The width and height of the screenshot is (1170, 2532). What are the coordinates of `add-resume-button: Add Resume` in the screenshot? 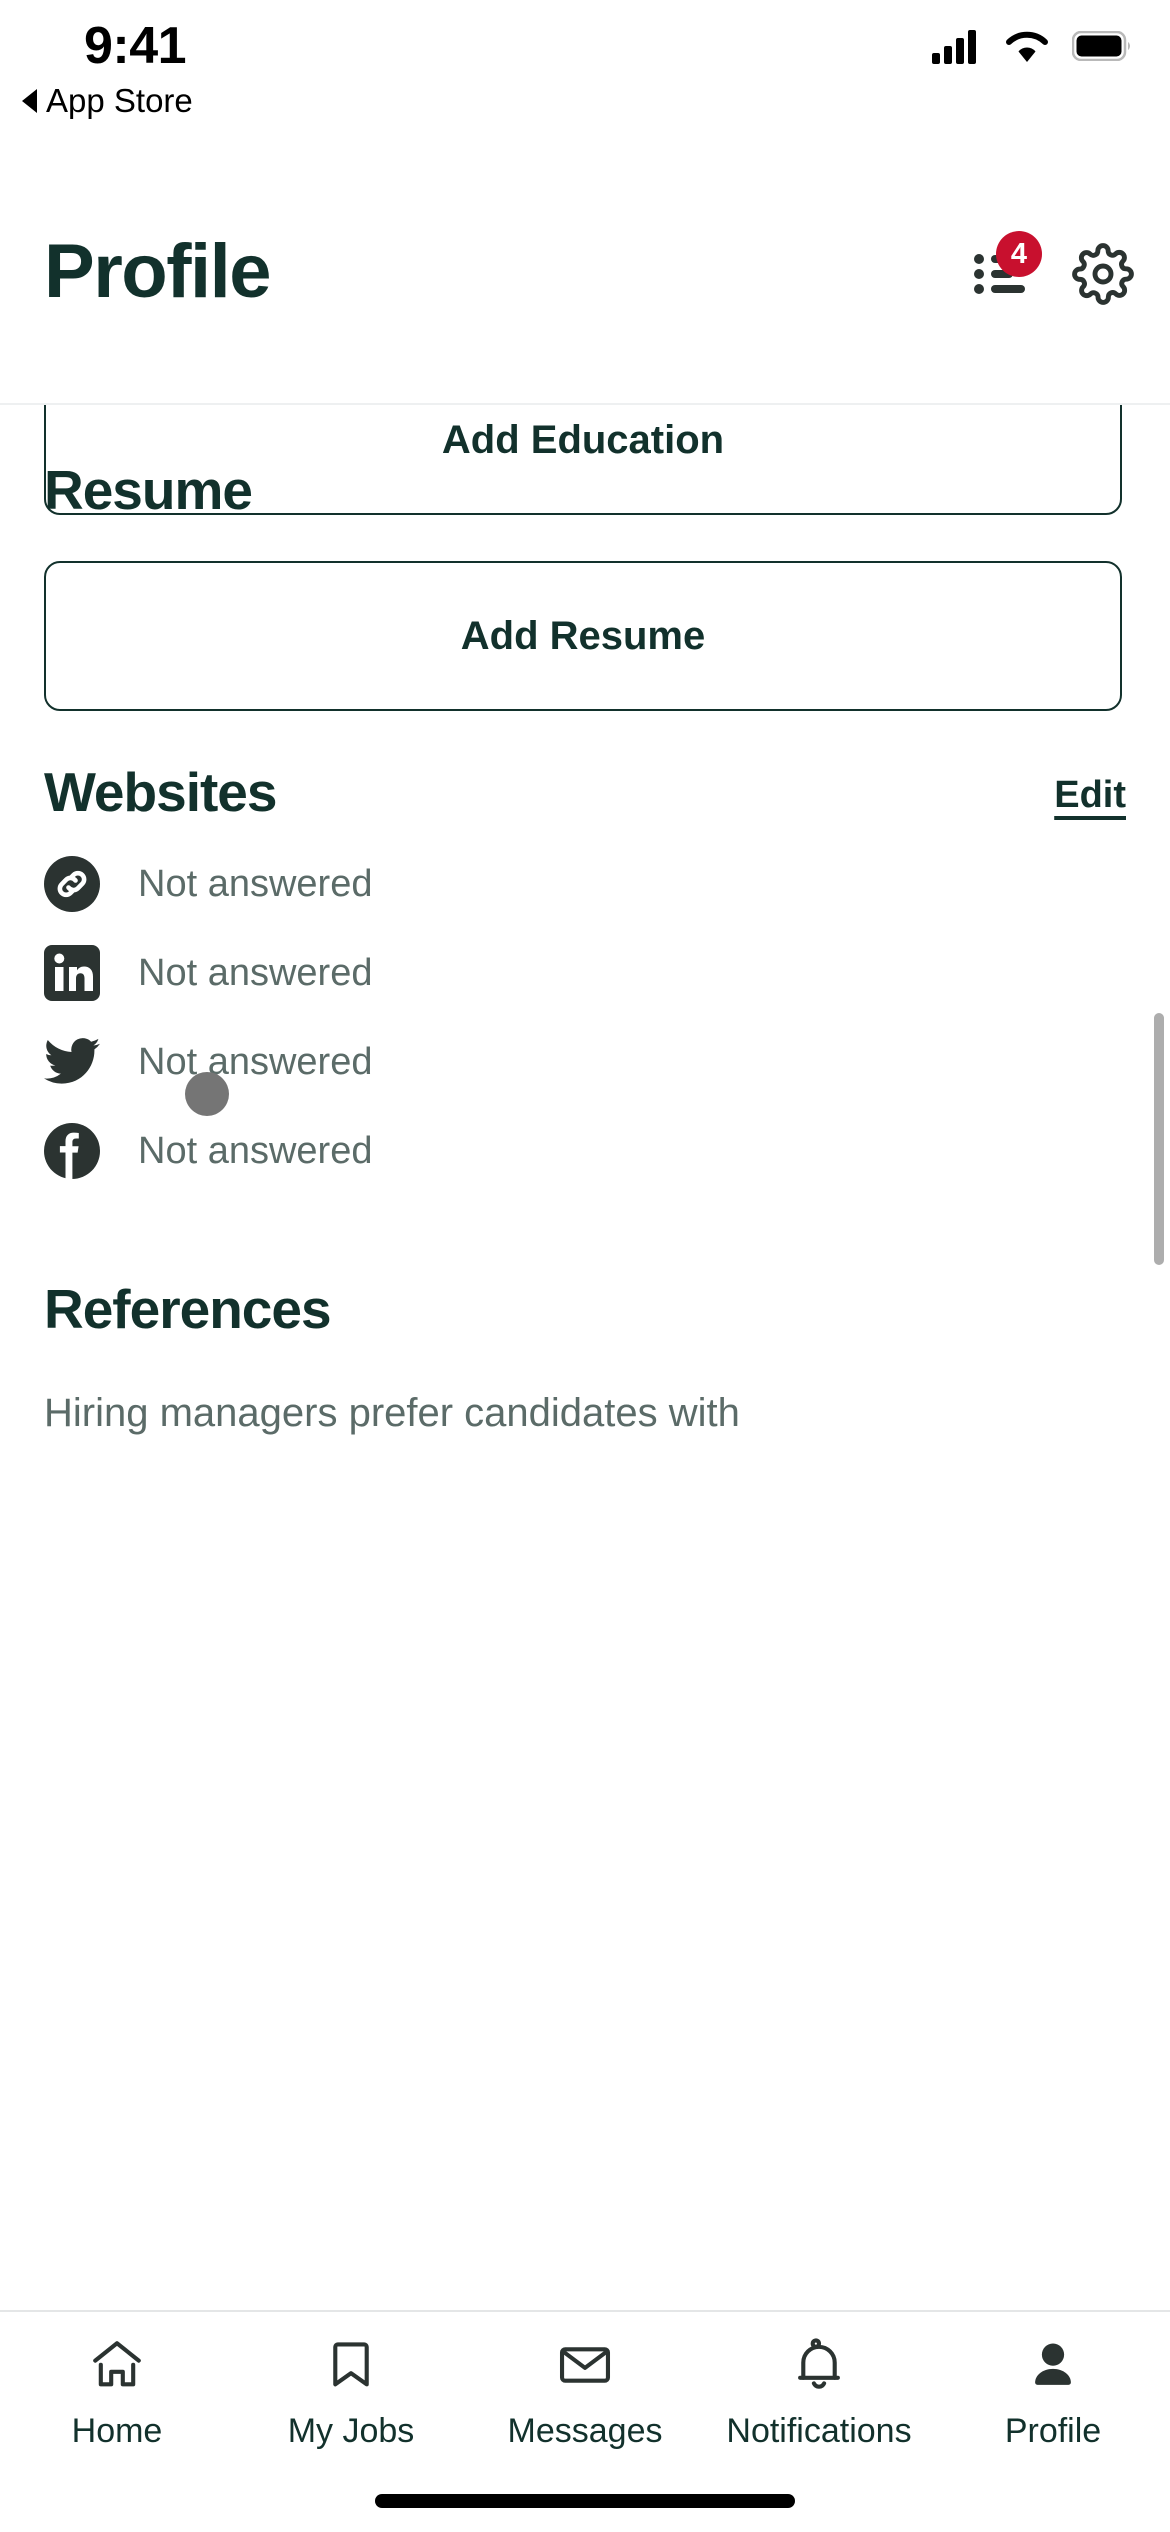 It's located at (583, 636).